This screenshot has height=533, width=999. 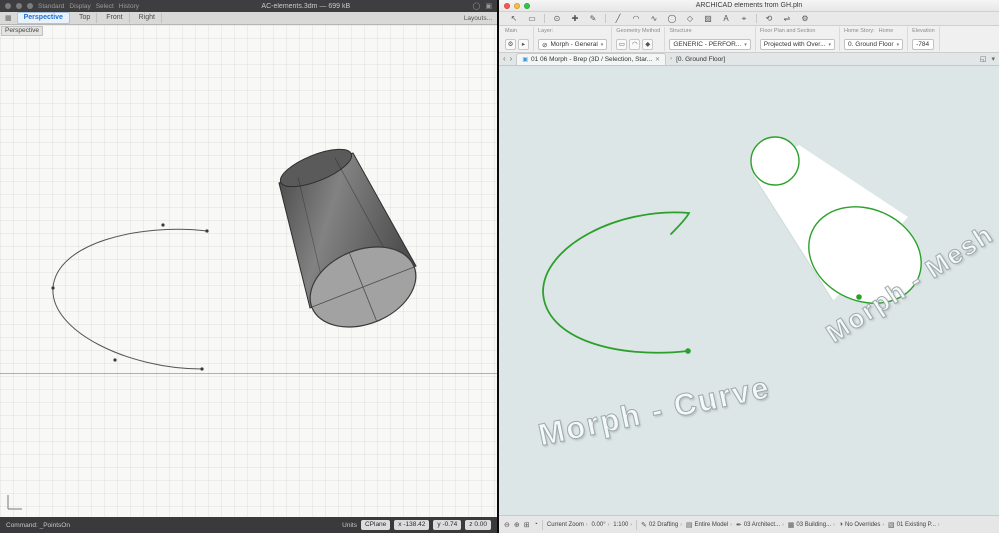 I want to click on units-field: Units, so click(x=349, y=525).